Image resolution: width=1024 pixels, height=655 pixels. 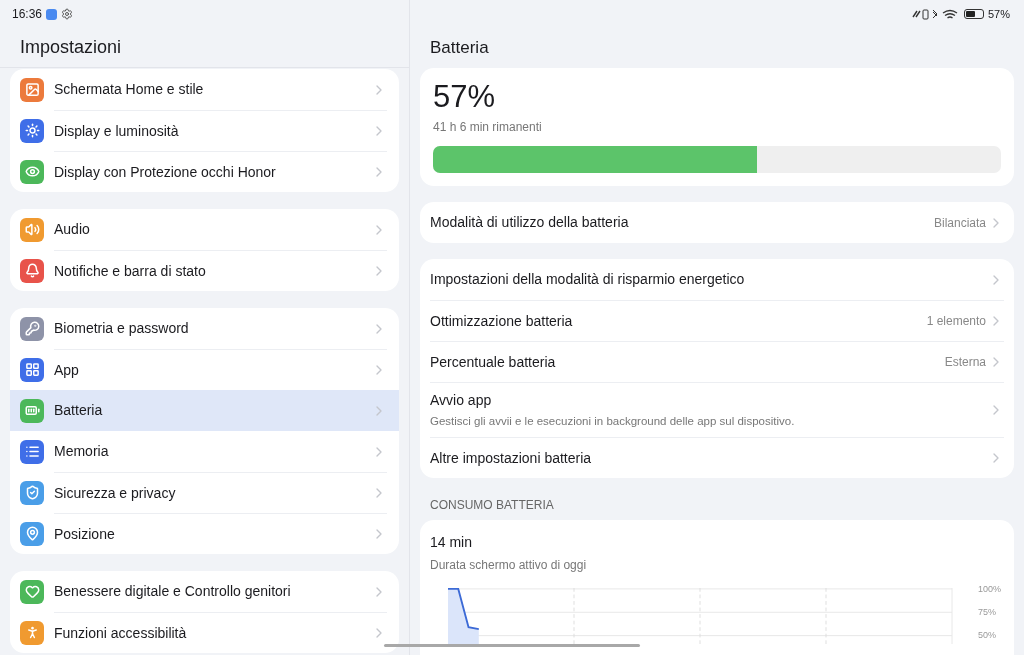 What do you see at coordinates (204, 171) in the screenshot?
I see `sidebar-item: Display con Protezione occhi Honor` at bounding box center [204, 171].